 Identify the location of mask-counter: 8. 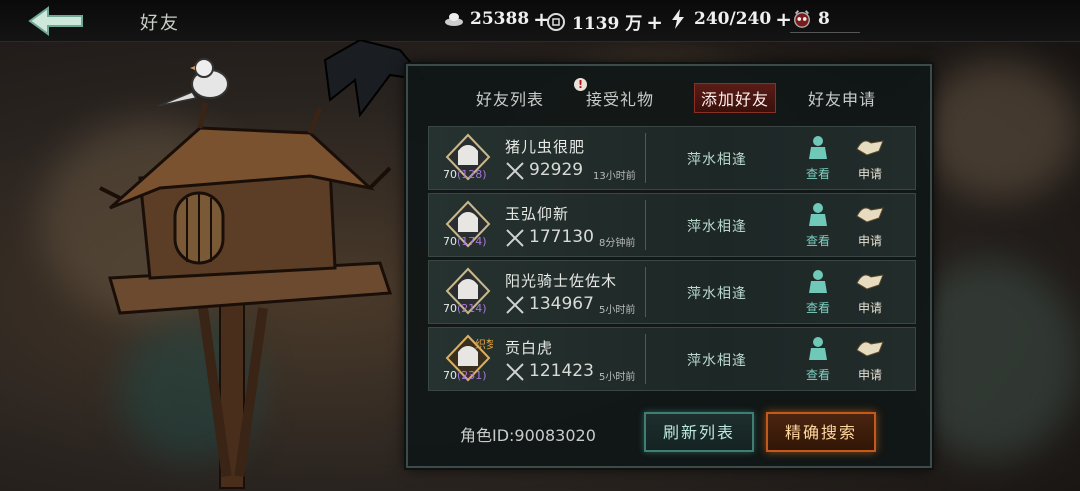
(811, 19).